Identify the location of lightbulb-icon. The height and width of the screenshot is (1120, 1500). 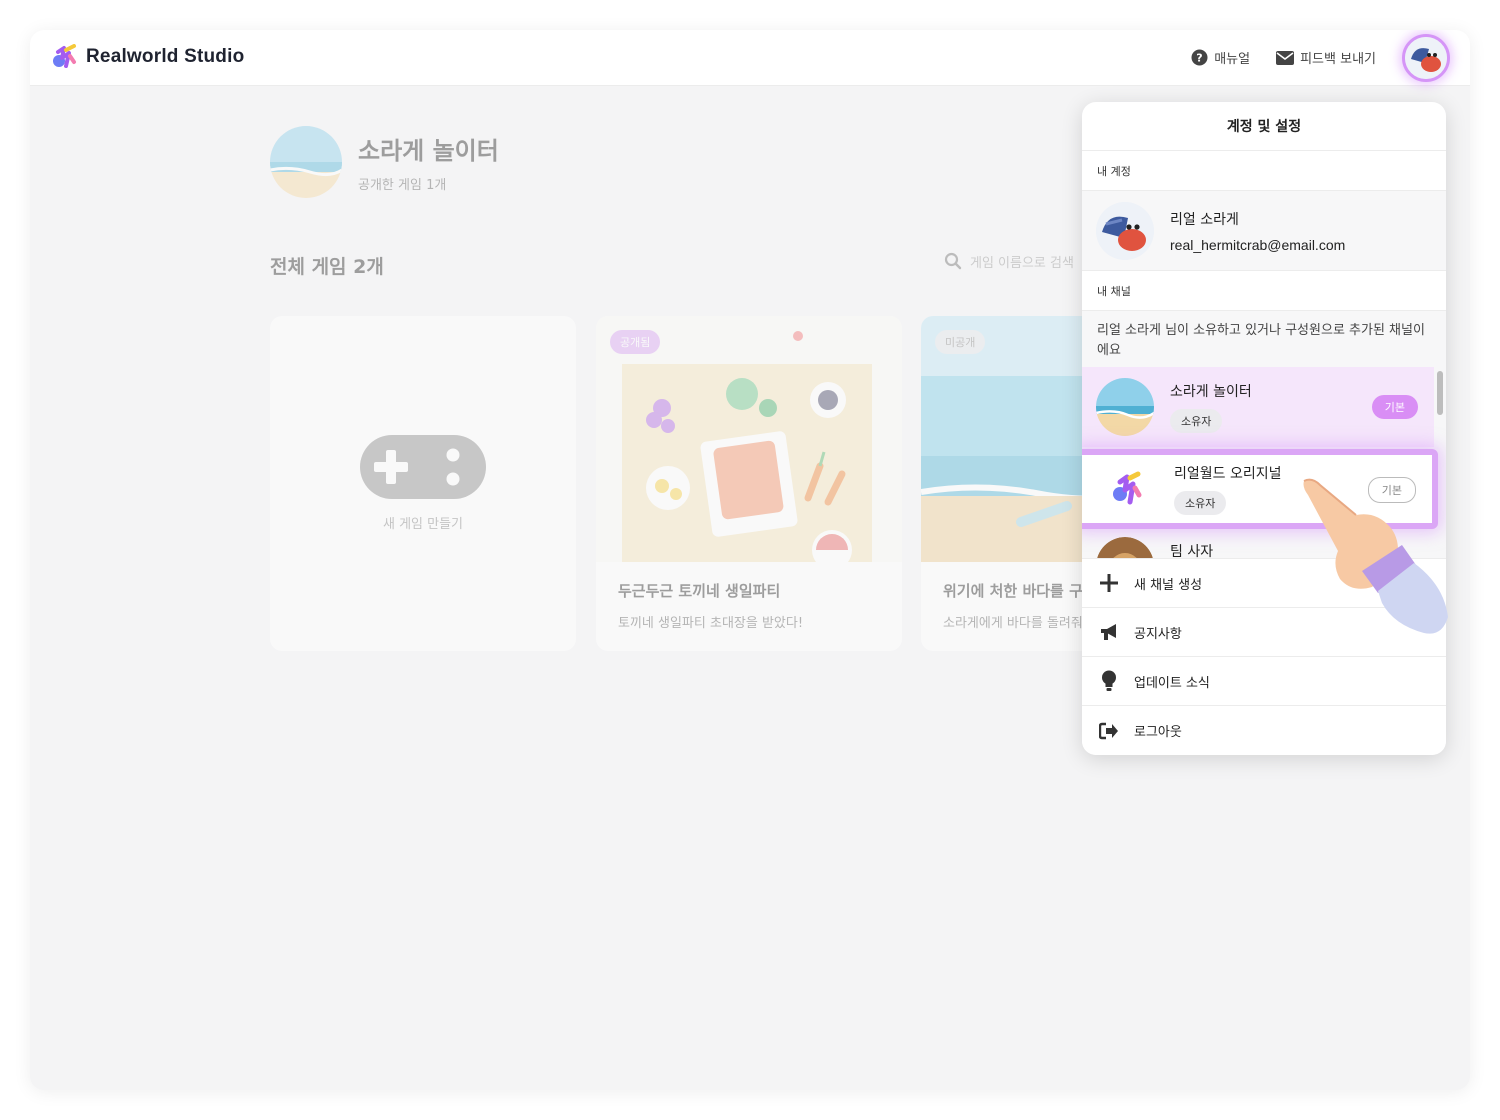
(1109, 681).